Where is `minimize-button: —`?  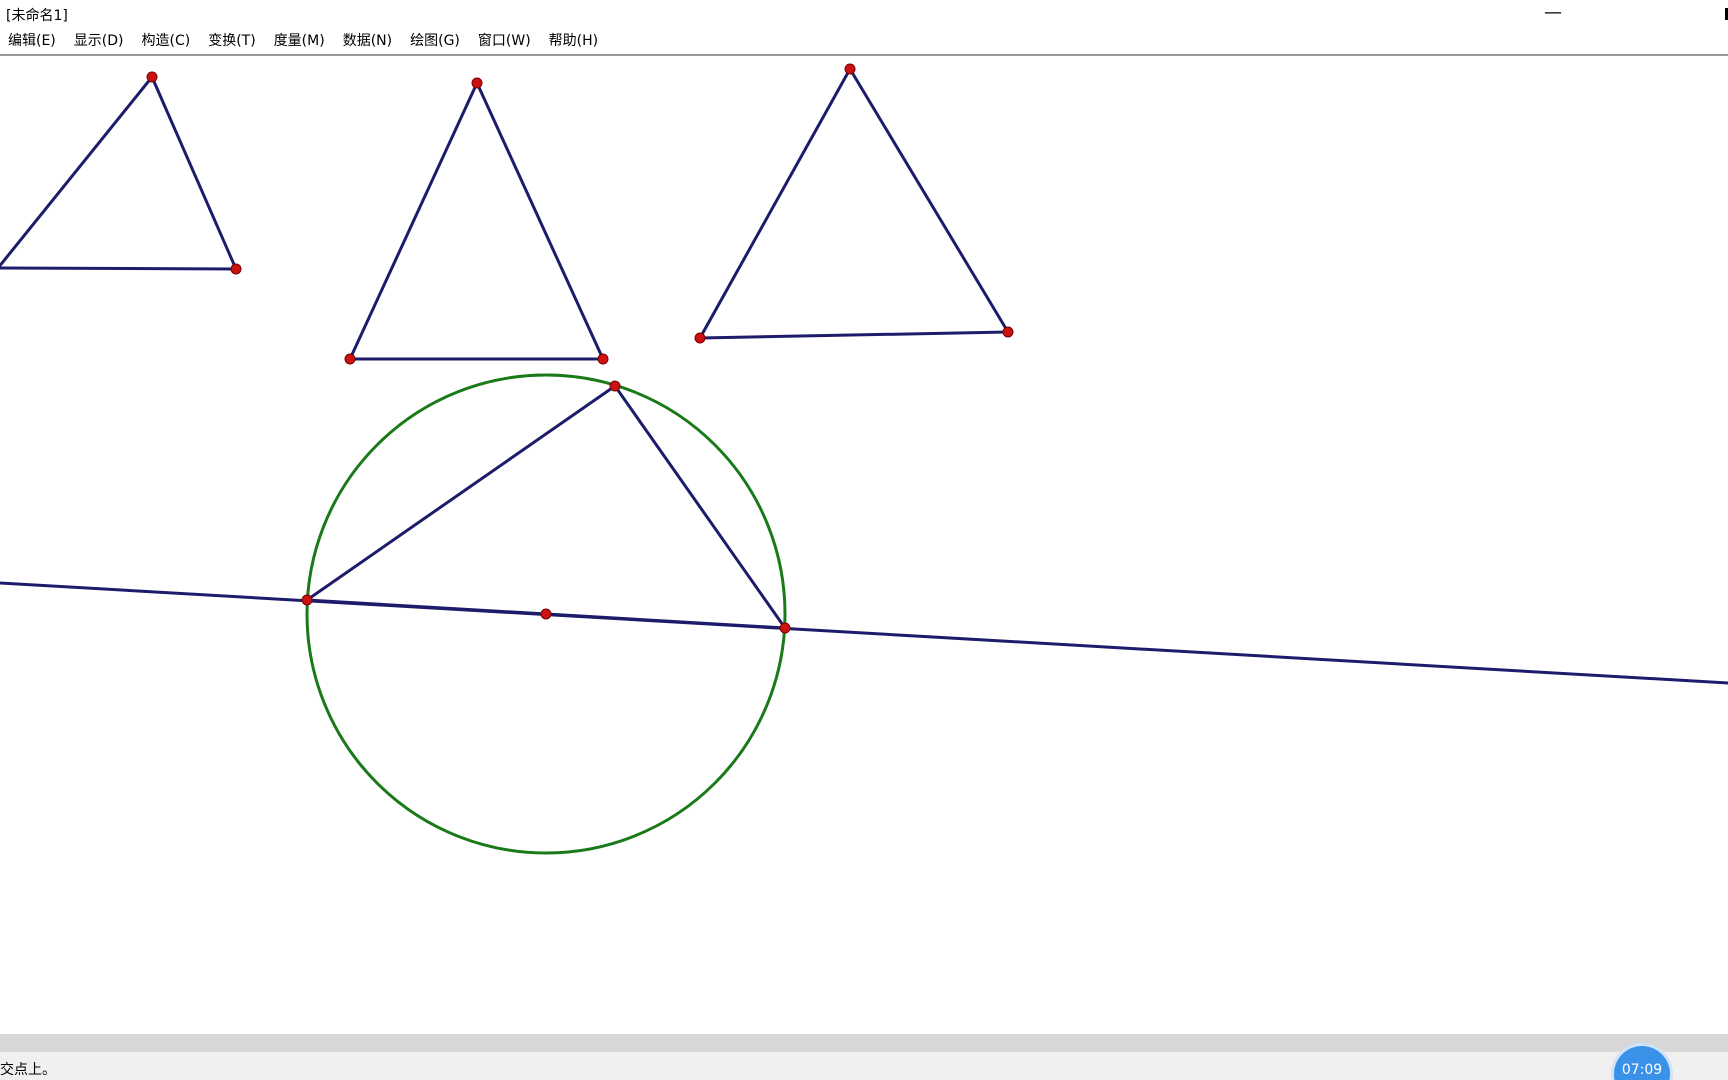 minimize-button: — is located at coordinates (1553, 14).